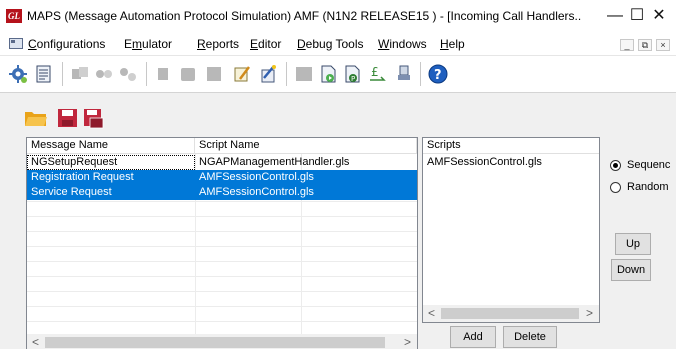  I want to click on menu-editor: Editor, so click(265, 44).